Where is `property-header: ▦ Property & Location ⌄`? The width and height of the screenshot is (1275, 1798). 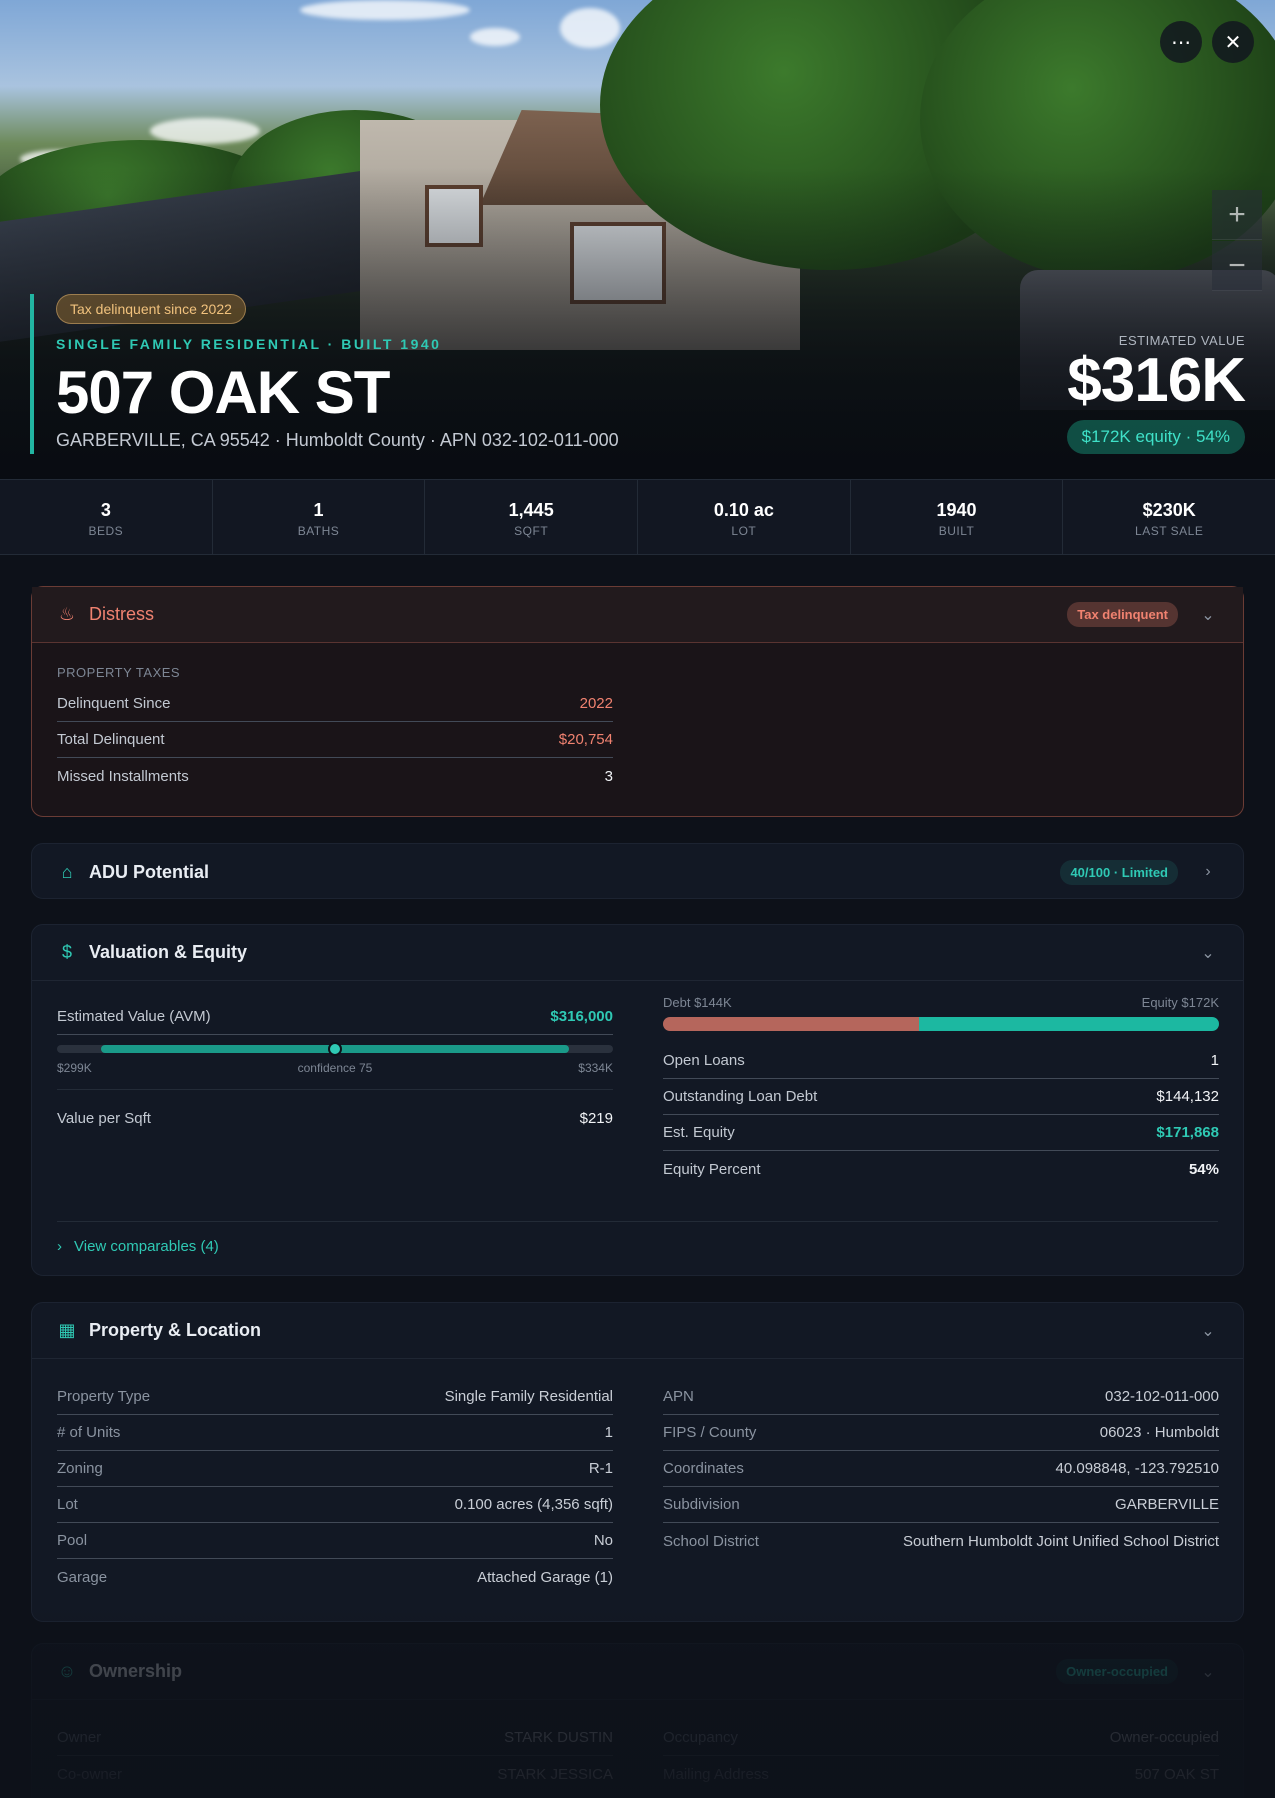 property-header: ▦ Property & Location ⌄ is located at coordinates (637, 1331).